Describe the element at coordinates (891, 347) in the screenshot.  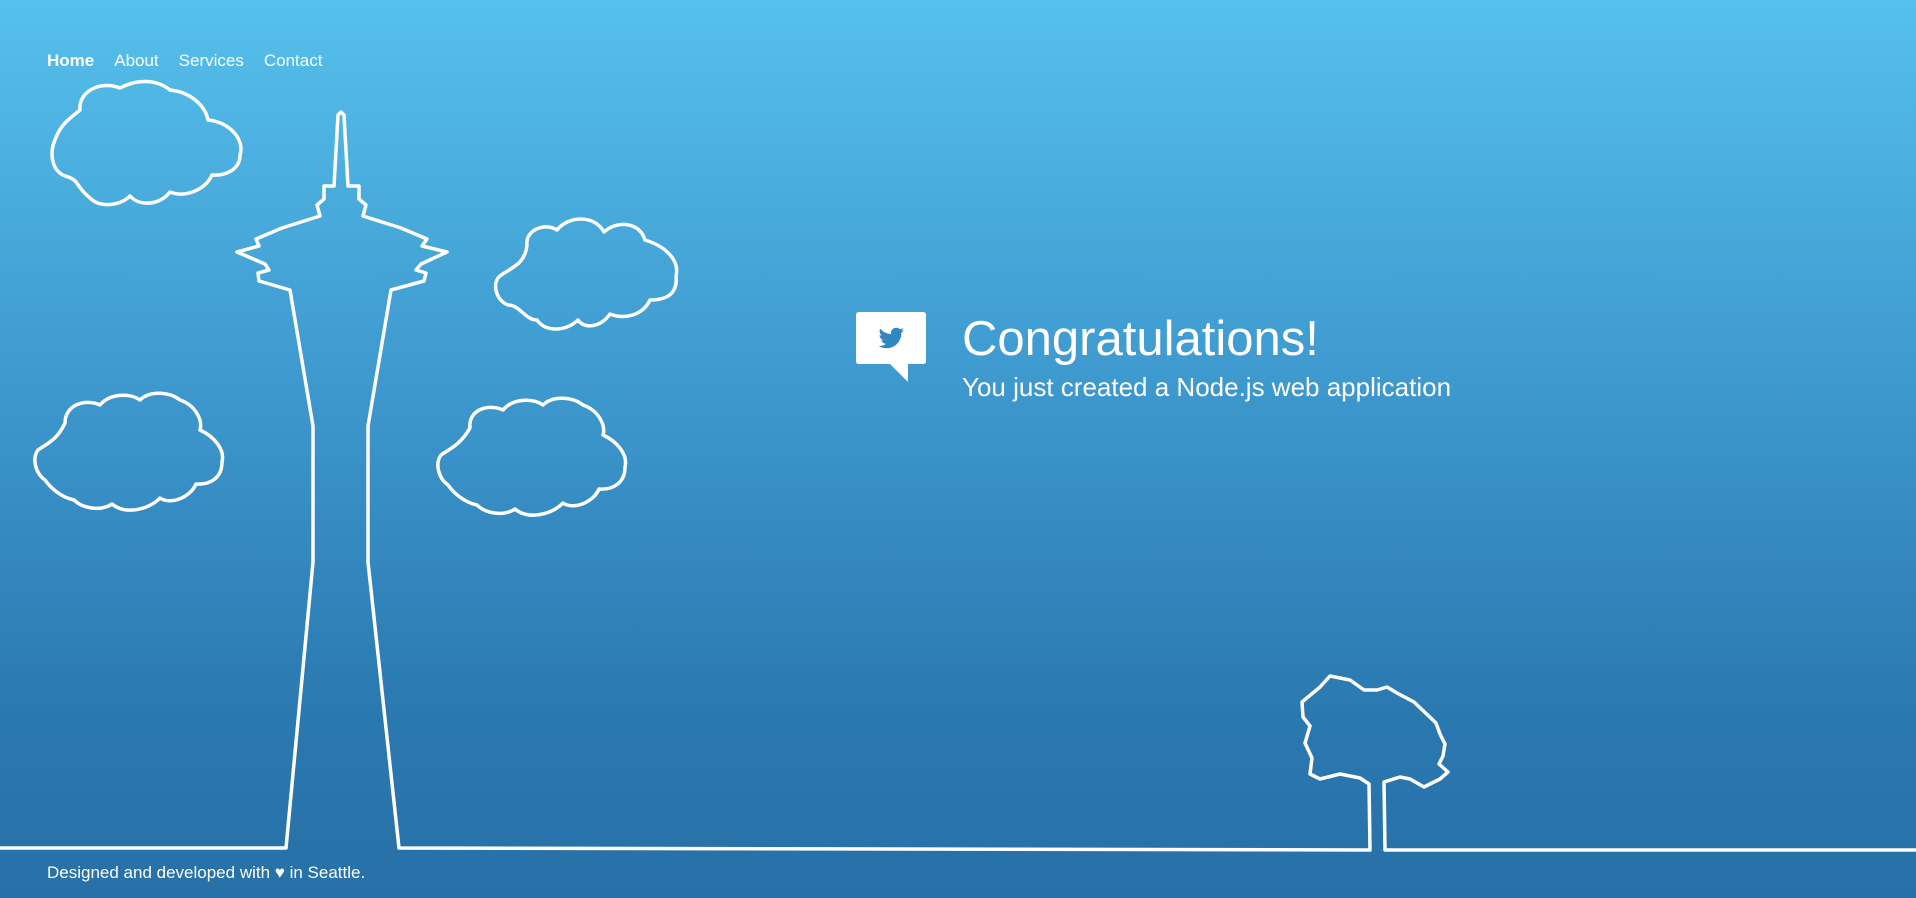
I see `twitter-bird-speech-bubble-icon` at that location.